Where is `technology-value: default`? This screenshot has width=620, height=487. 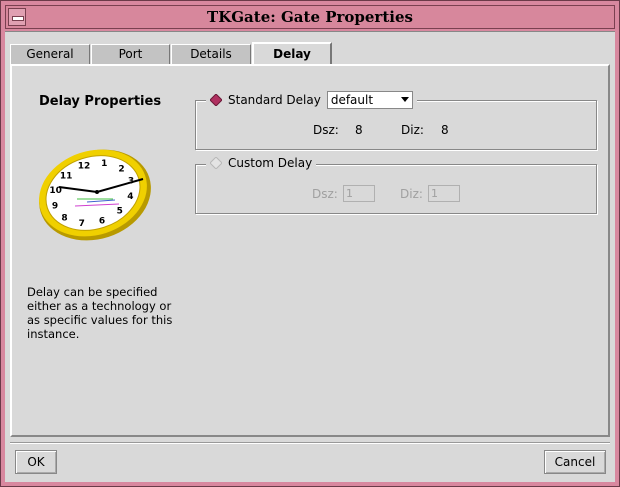 technology-value: default is located at coordinates (352, 100).